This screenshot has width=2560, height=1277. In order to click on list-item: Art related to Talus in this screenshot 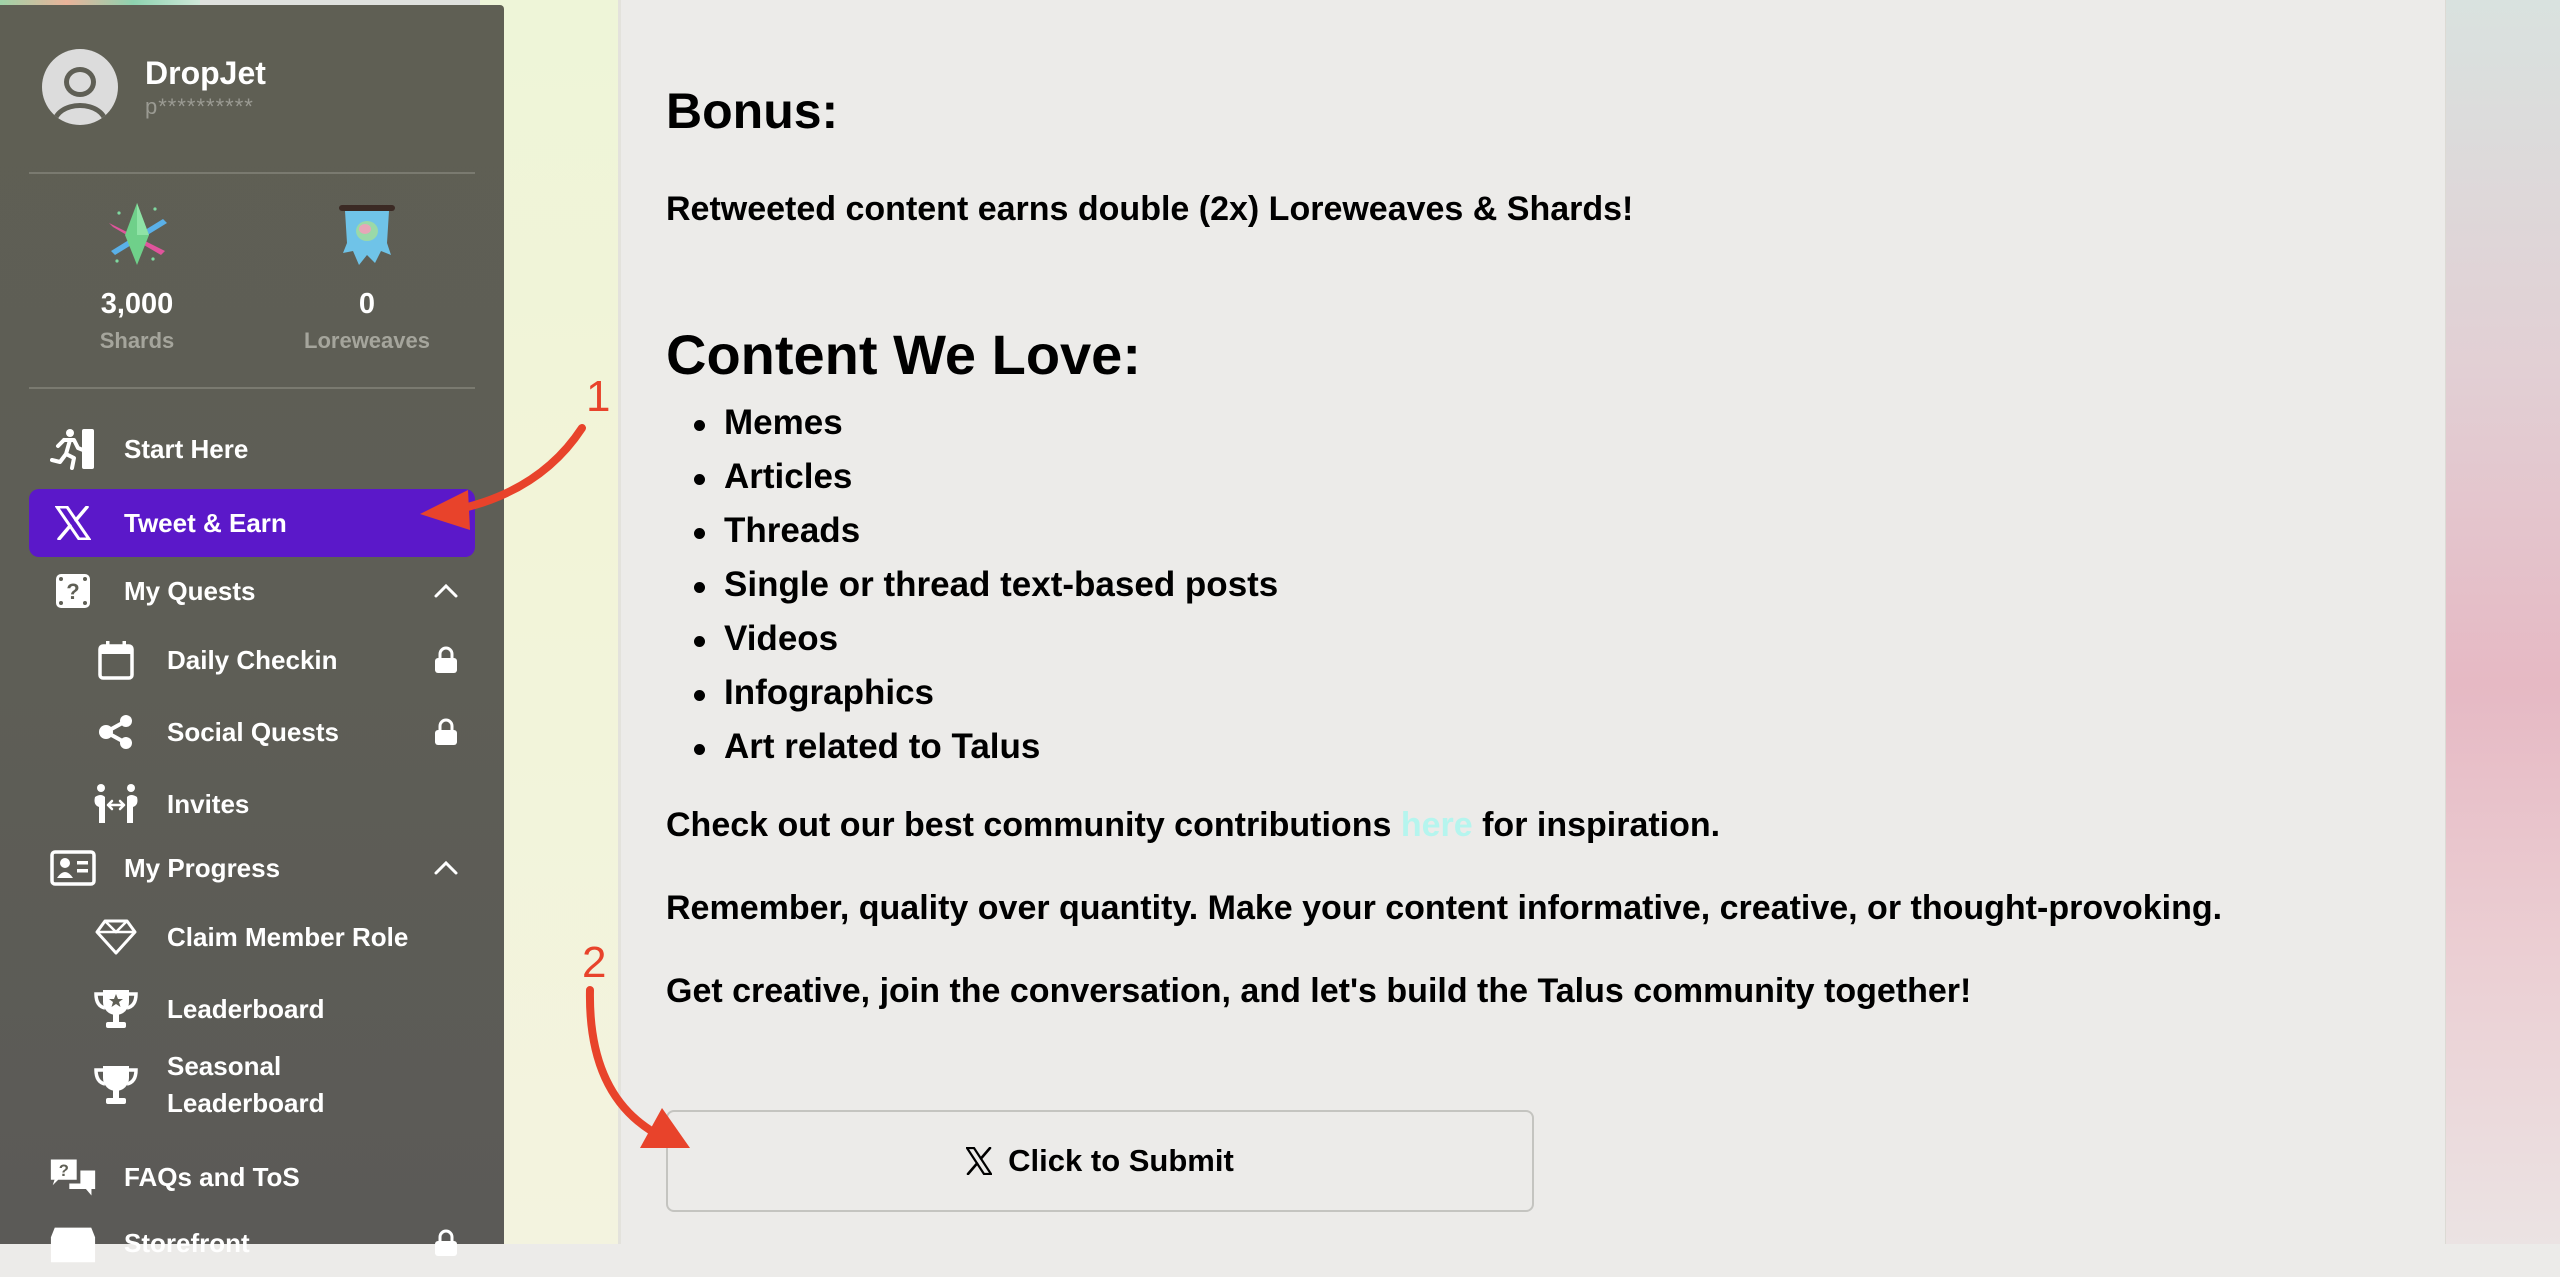, I will do `click(972, 747)`.